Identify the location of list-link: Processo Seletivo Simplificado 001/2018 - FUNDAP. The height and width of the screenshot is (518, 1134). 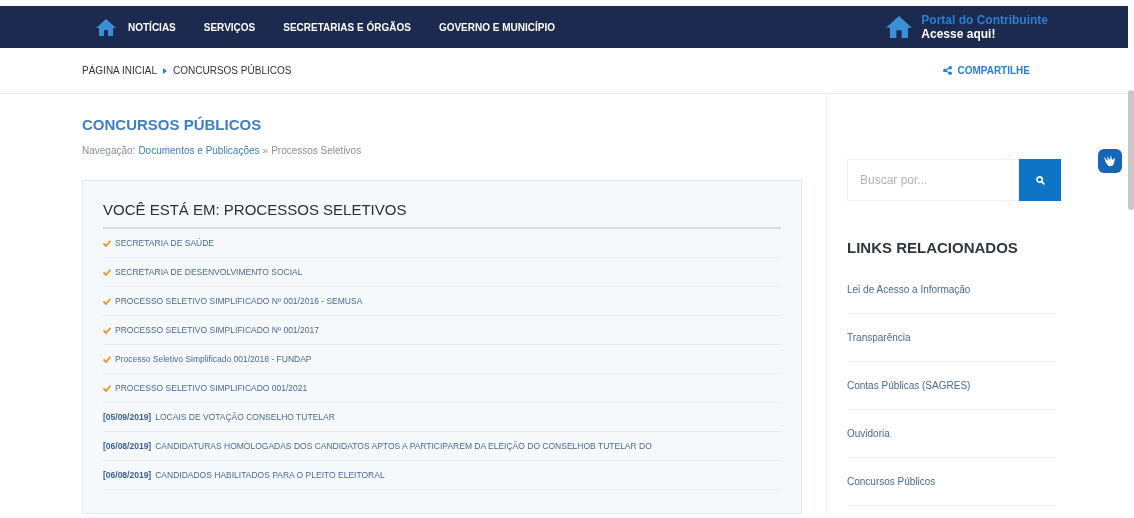
(213, 359).